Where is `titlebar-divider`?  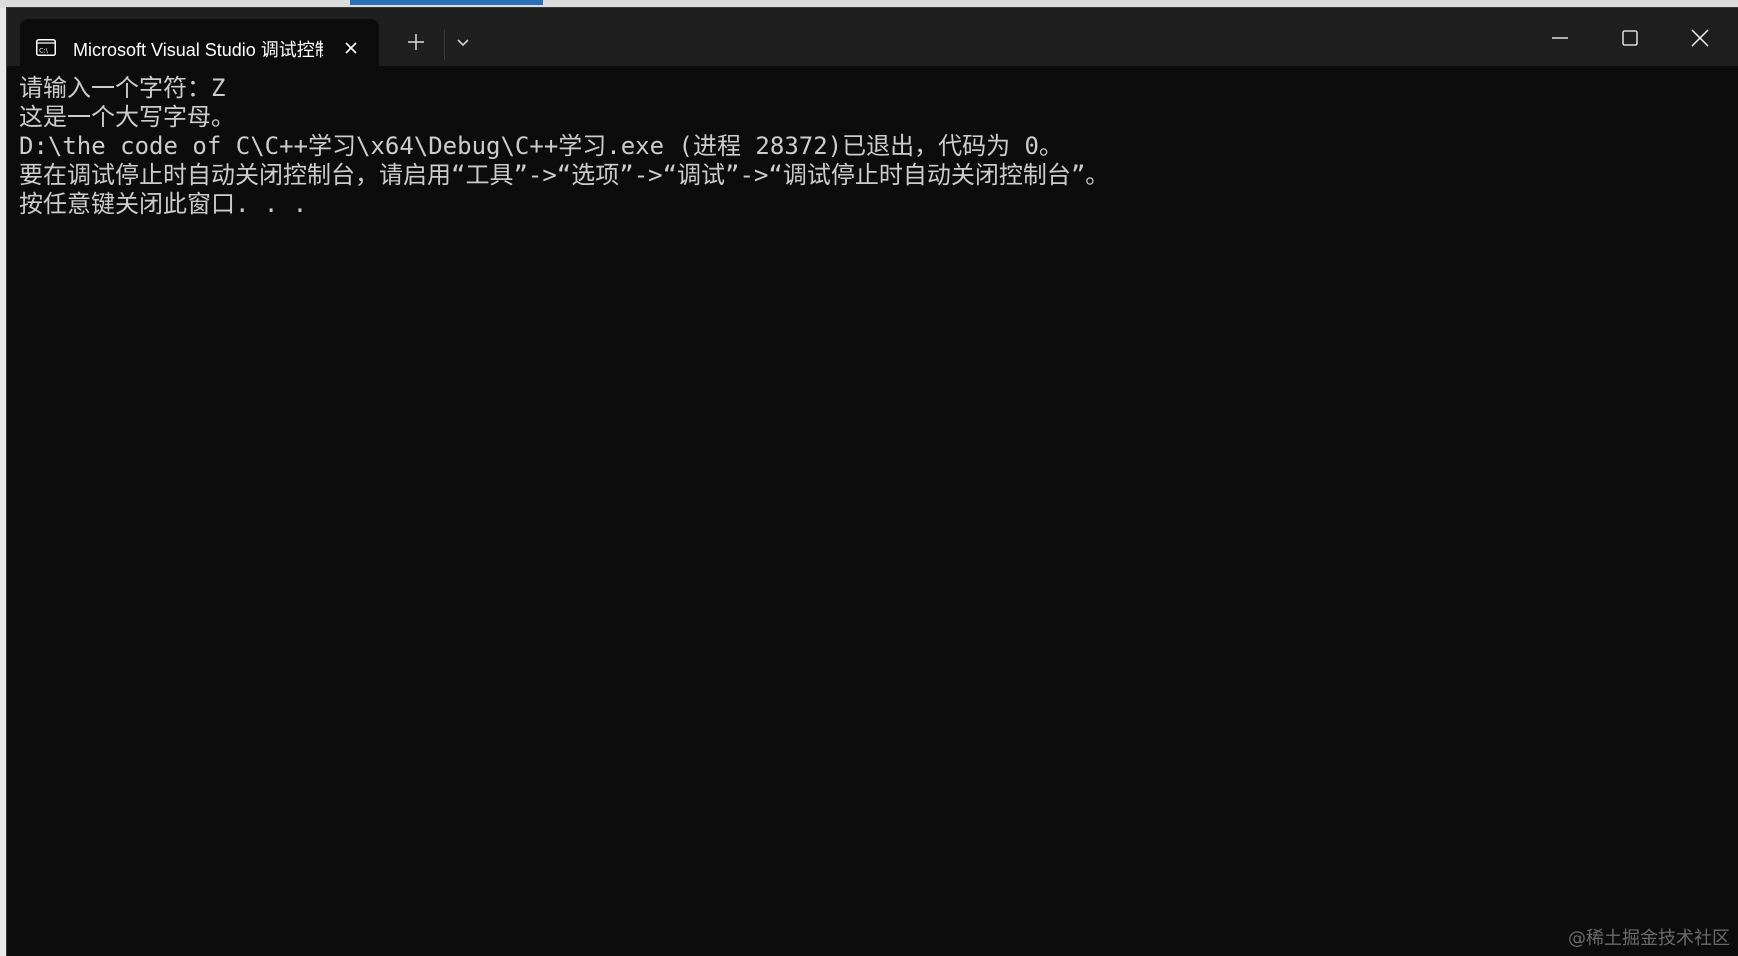 titlebar-divider is located at coordinates (444, 45).